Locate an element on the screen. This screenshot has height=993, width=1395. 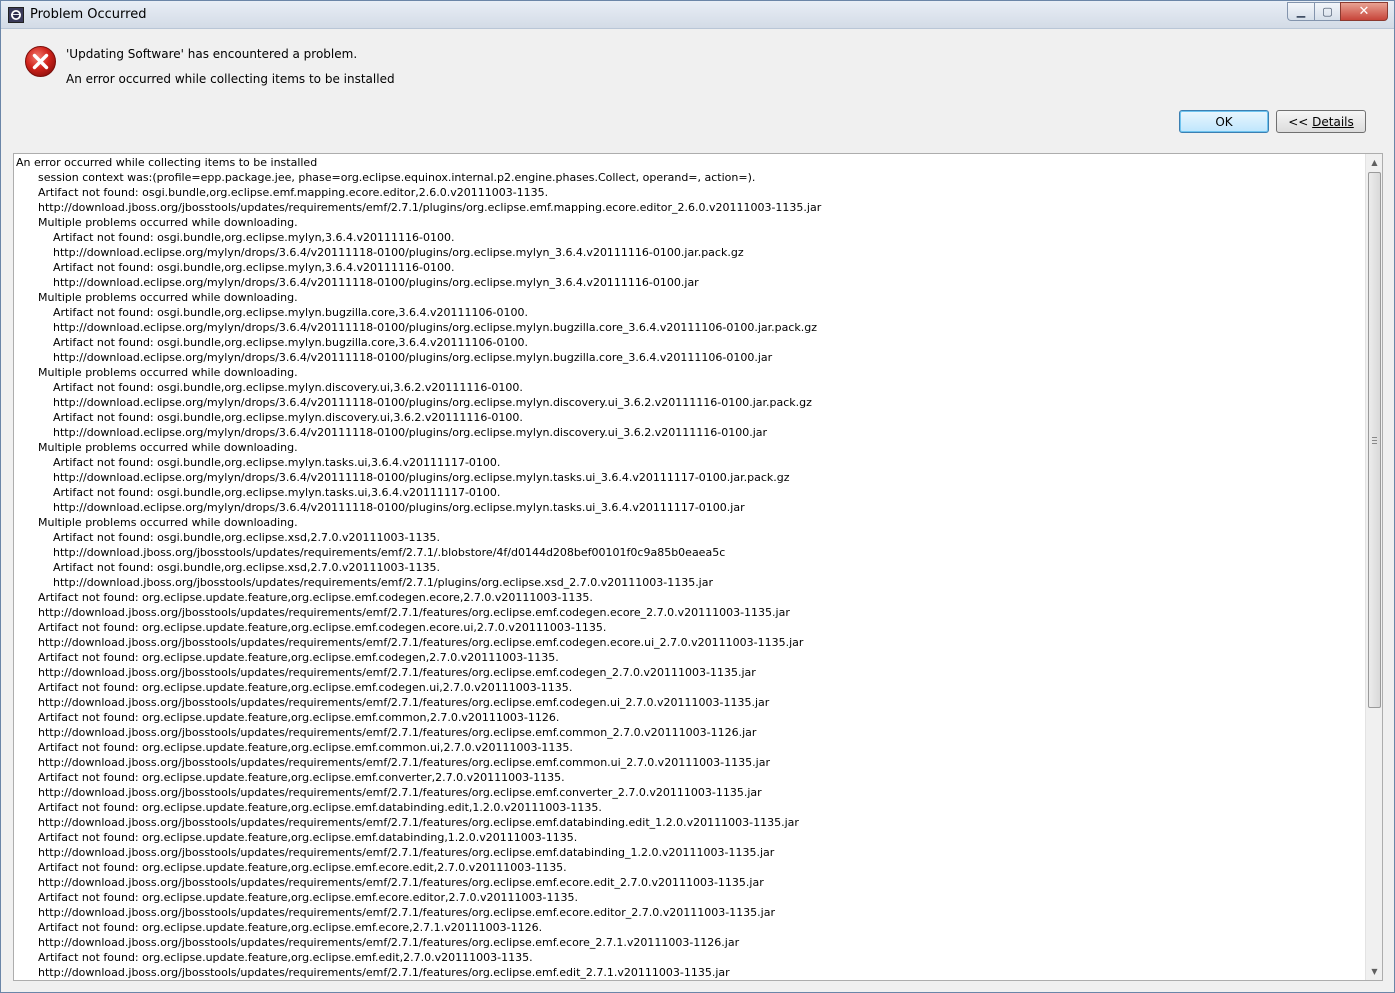
close-button: ✕ is located at coordinates (1364, 11).